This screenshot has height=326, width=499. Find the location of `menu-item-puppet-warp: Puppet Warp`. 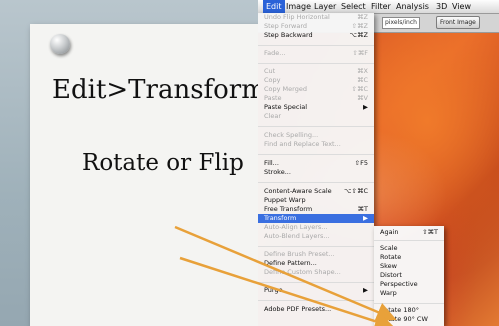

menu-item-puppet-warp: Puppet Warp is located at coordinates (316, 200).